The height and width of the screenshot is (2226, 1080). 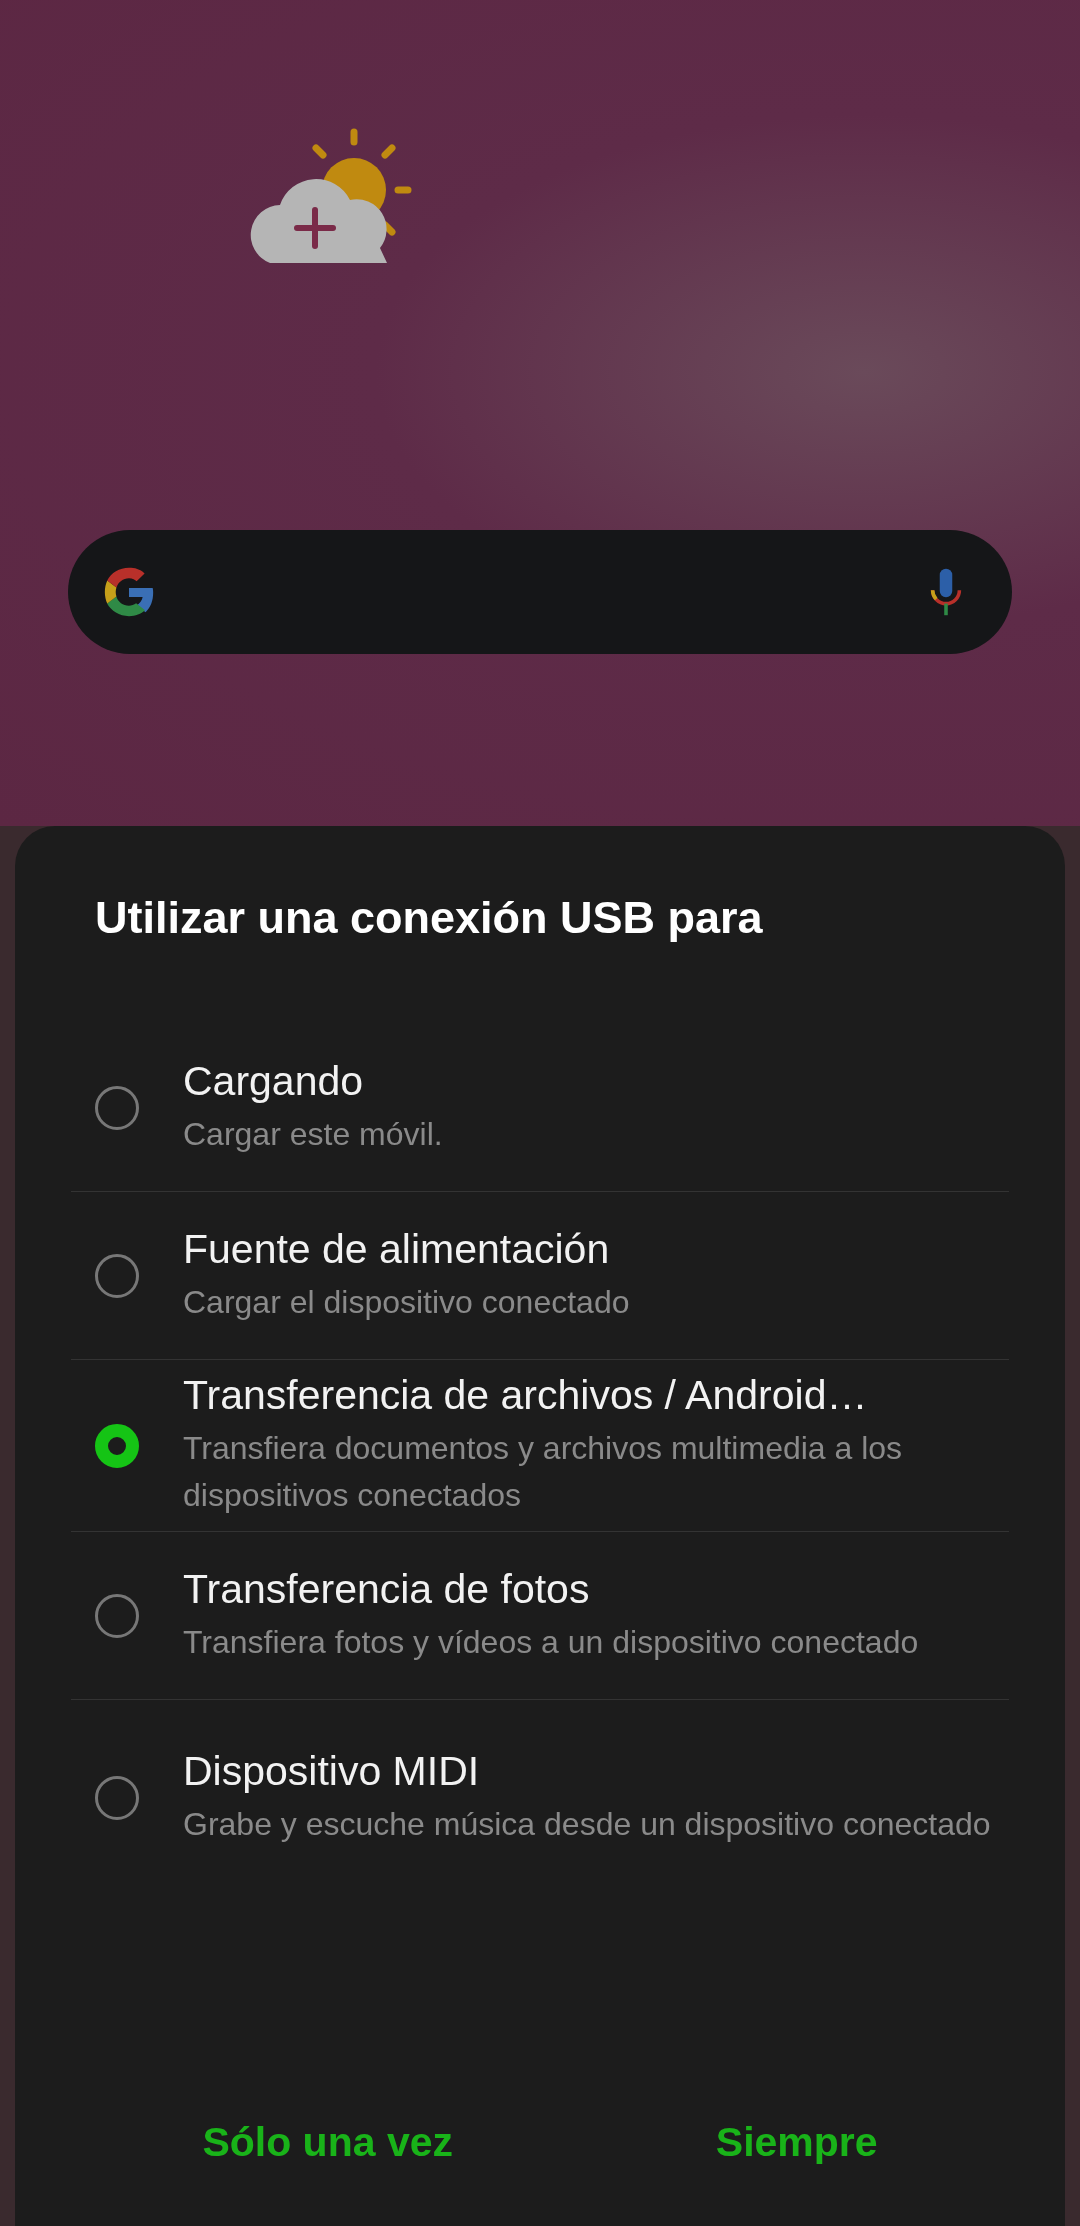 I want to click on option-description: Cargar el dispositivo conectado, so click(x=406, y=1302).